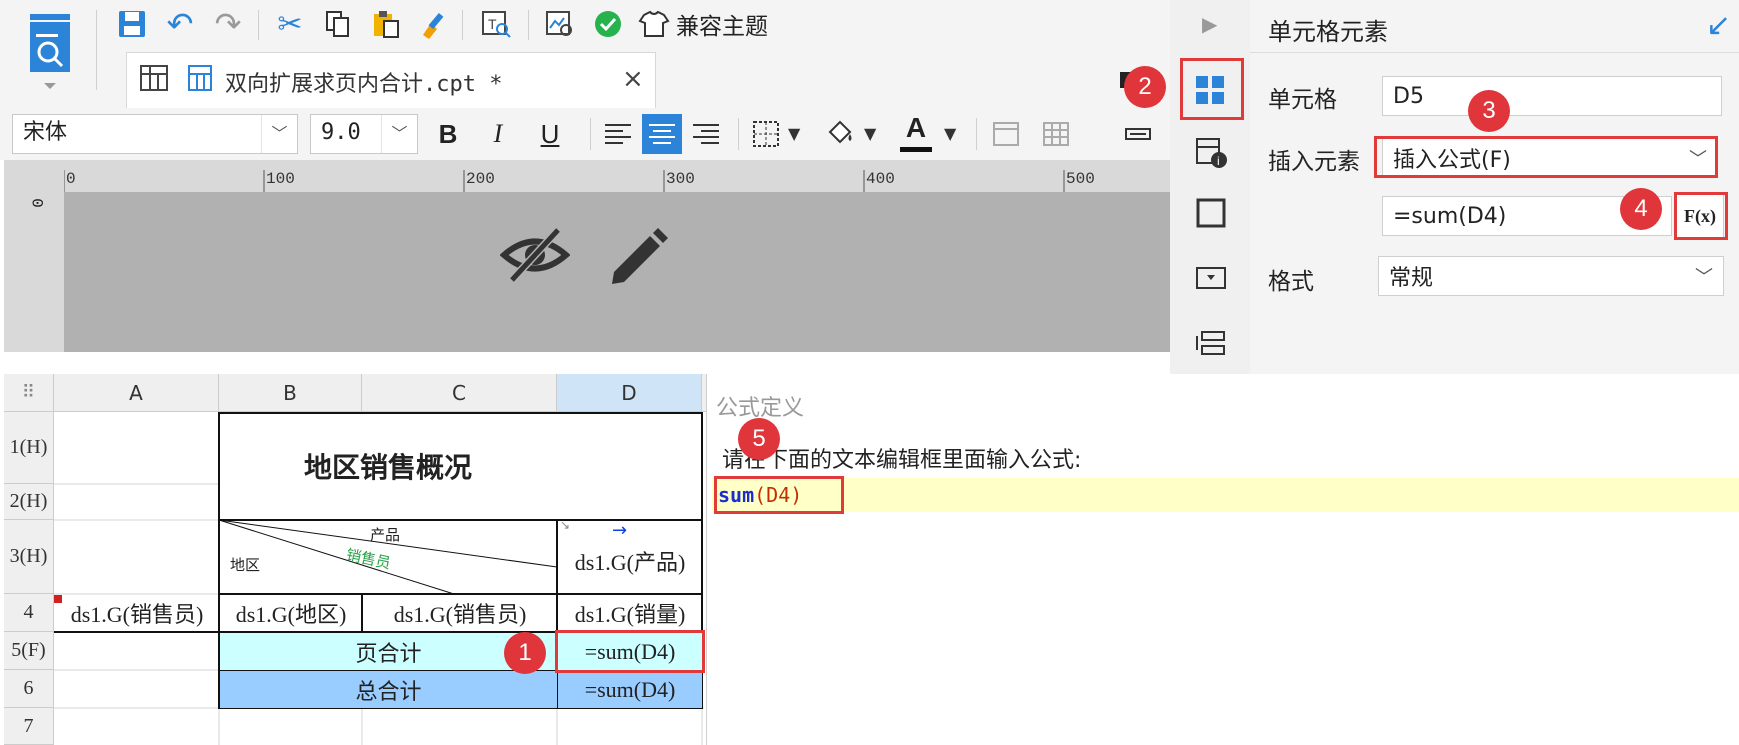  What do you see at coordinates (630, 613) in the screenshot?
I see `cell-d4: ds1.G(销量)` at bounding box center [630, 613].